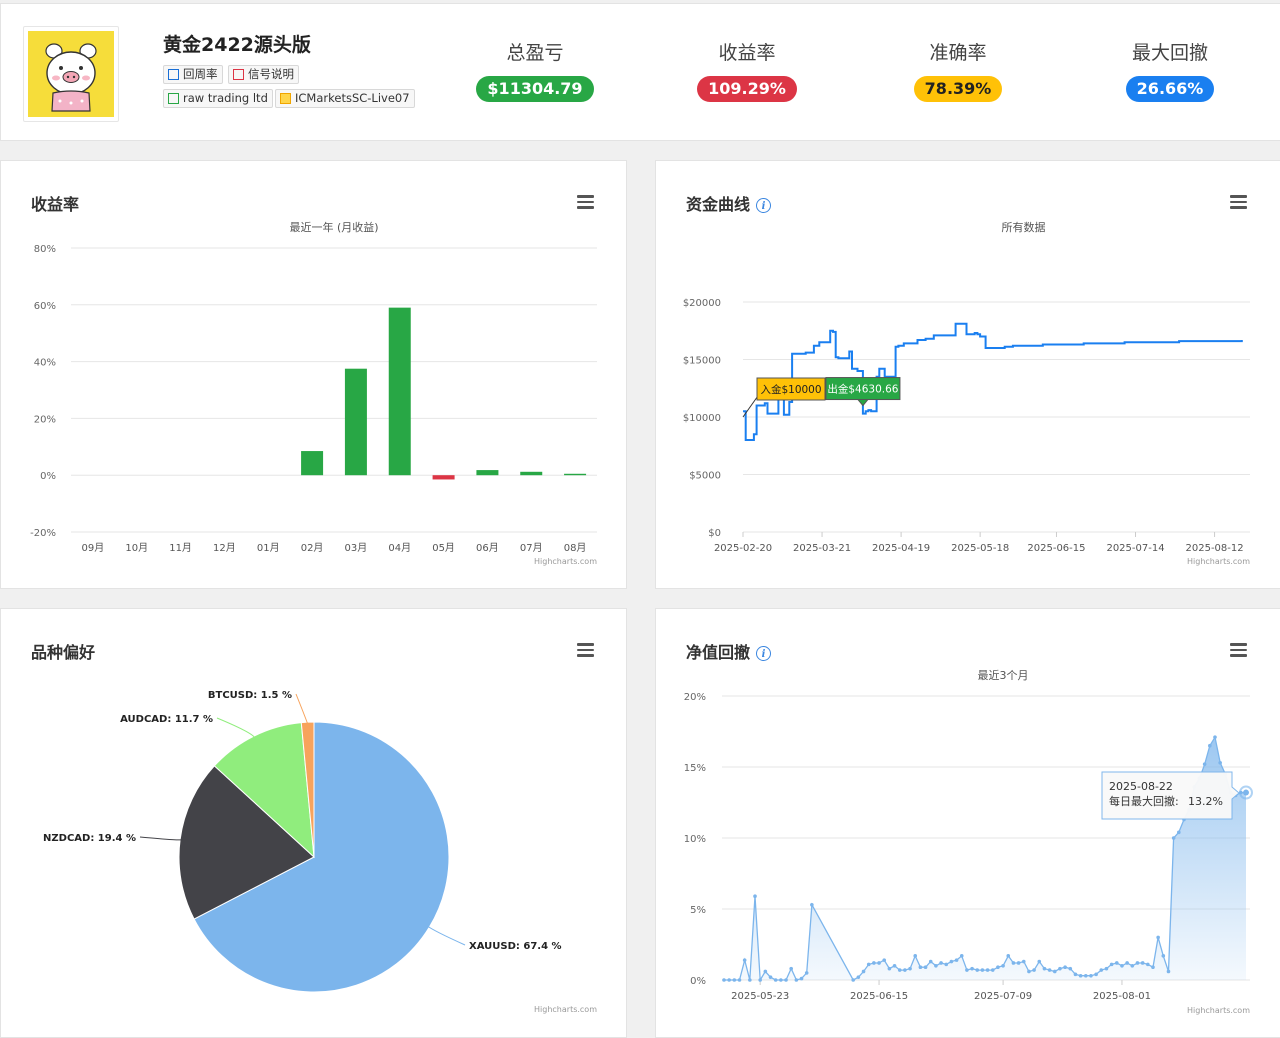 This screenshot has width=1280, height=1038. Describe the element at coordinates (515, 946) in the screenshot. I see `pie-label: XAUUSD: 67.4 %` at that location.